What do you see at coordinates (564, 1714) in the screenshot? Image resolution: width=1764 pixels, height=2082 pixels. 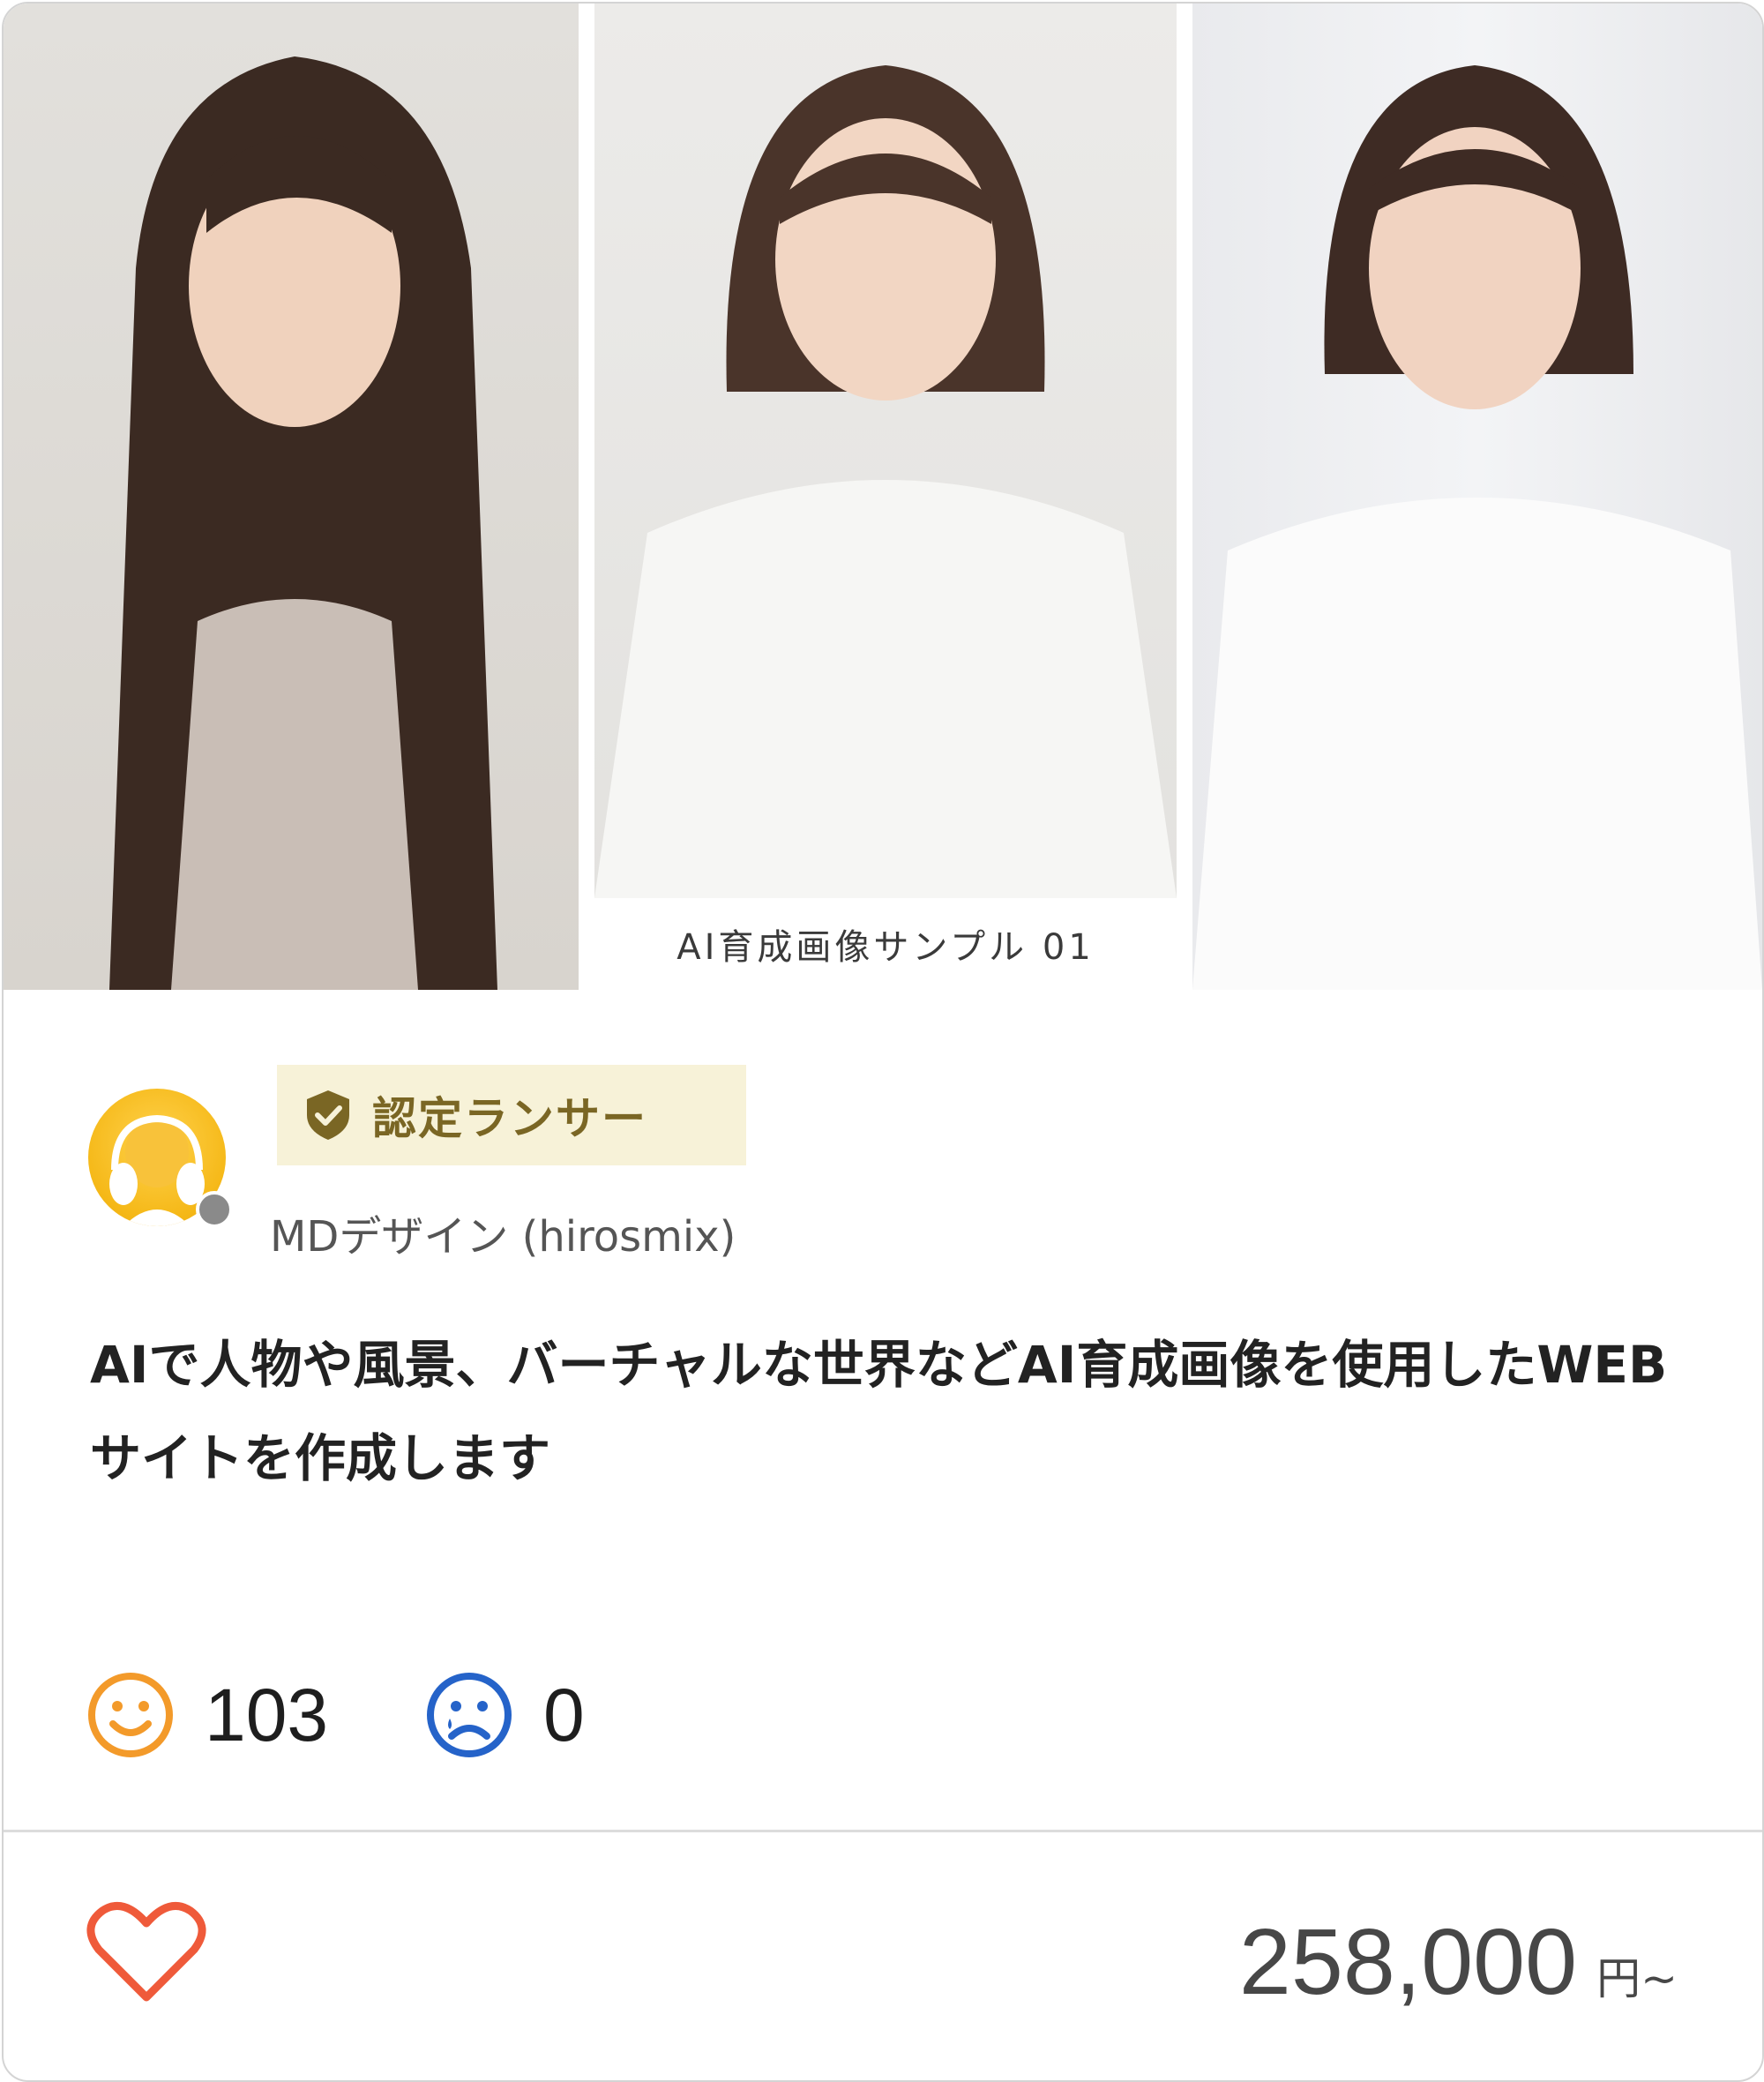 I see `bad-rating-count: 0` at bounding box center [564, 1714].